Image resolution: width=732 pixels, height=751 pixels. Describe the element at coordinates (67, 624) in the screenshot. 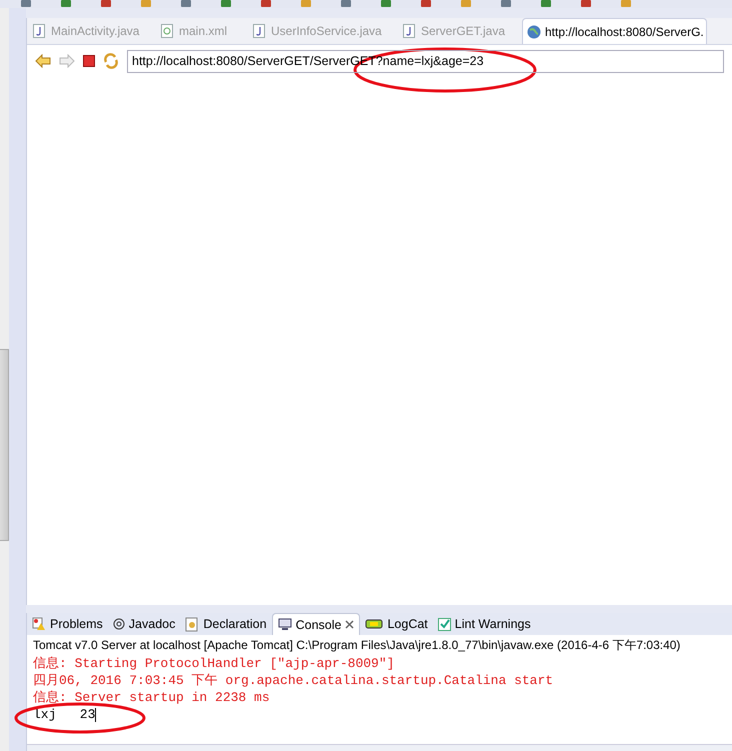

I see `view-tab: Problems` at that location.